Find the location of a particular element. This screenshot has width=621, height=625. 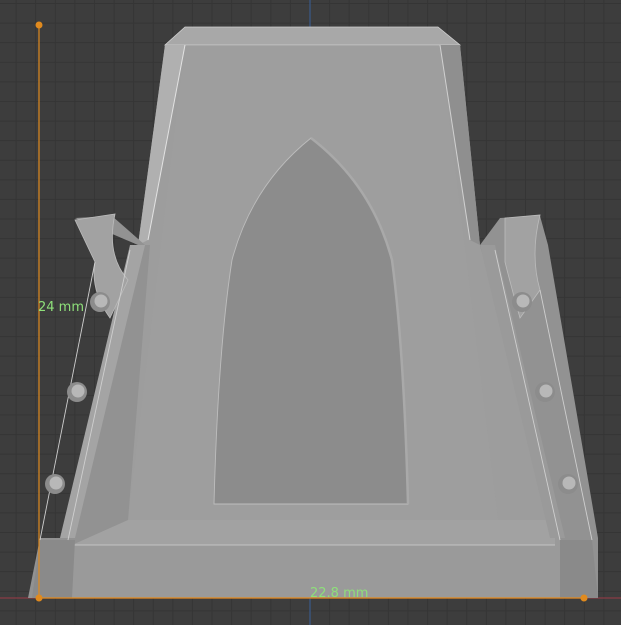

model-base-block is located at coordinates (316, 568).